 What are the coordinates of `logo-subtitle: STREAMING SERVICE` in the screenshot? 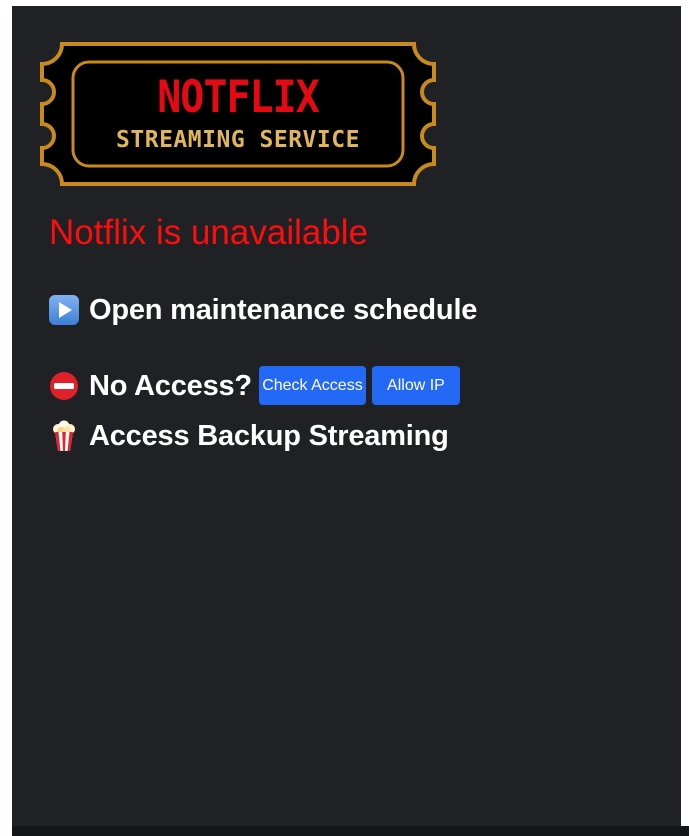 It's located at (238, 140).